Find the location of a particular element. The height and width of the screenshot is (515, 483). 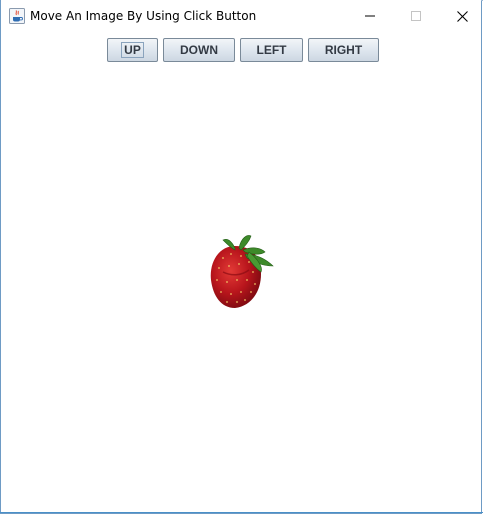

down-button: DOWN is located at coordinates (199, 50).